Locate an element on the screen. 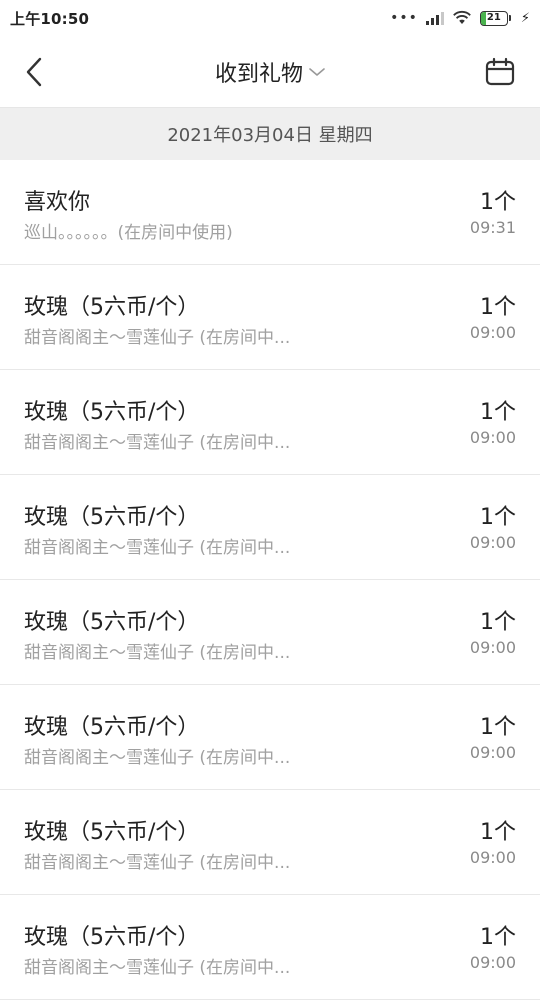 This screenshot has width=540, height=1000. more-notifications-icon: ••• is located at coordinates (404, 18).